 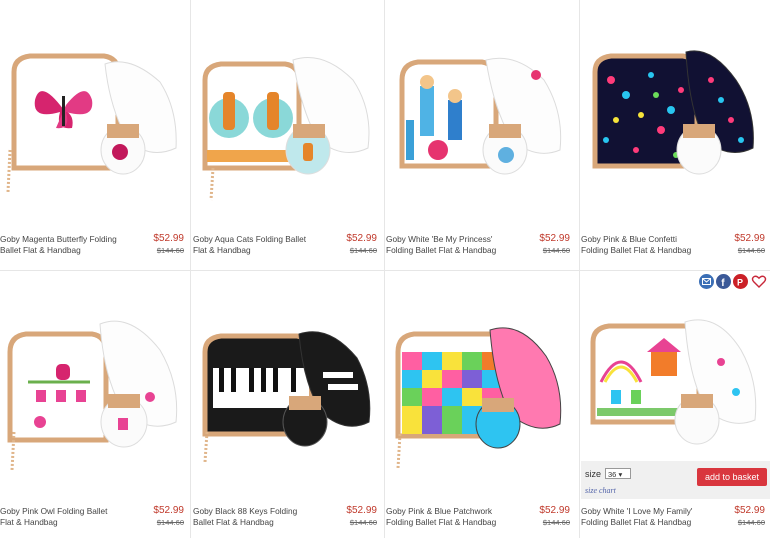 What do you see at coordinates (706, 281) in the screenshot?
I see `email-icon` at bounding box center [706, 281].